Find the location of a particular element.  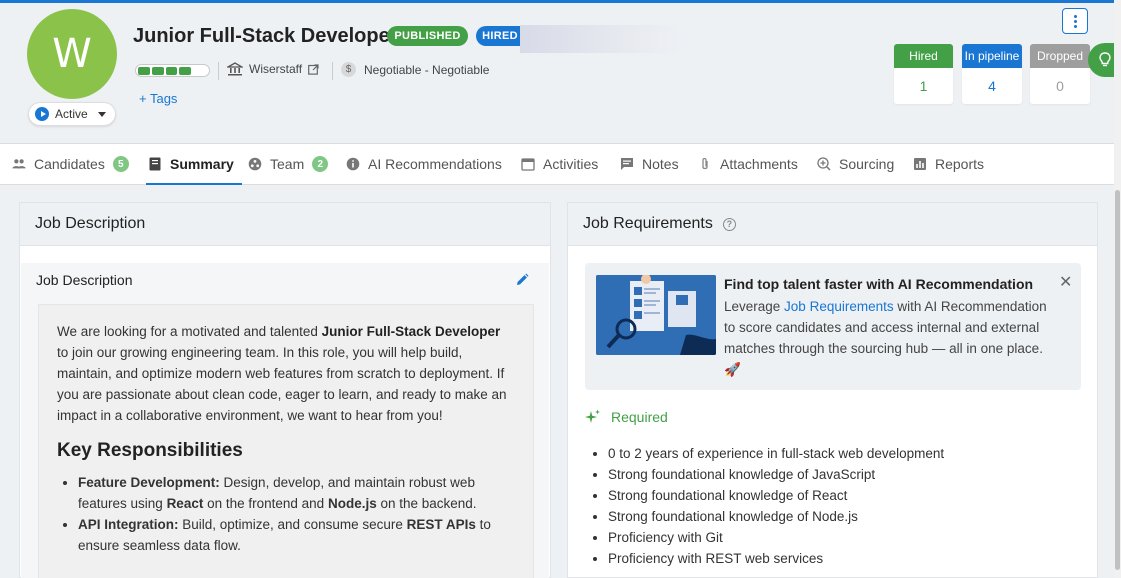

building-icon is located at coordinates (235, 69).